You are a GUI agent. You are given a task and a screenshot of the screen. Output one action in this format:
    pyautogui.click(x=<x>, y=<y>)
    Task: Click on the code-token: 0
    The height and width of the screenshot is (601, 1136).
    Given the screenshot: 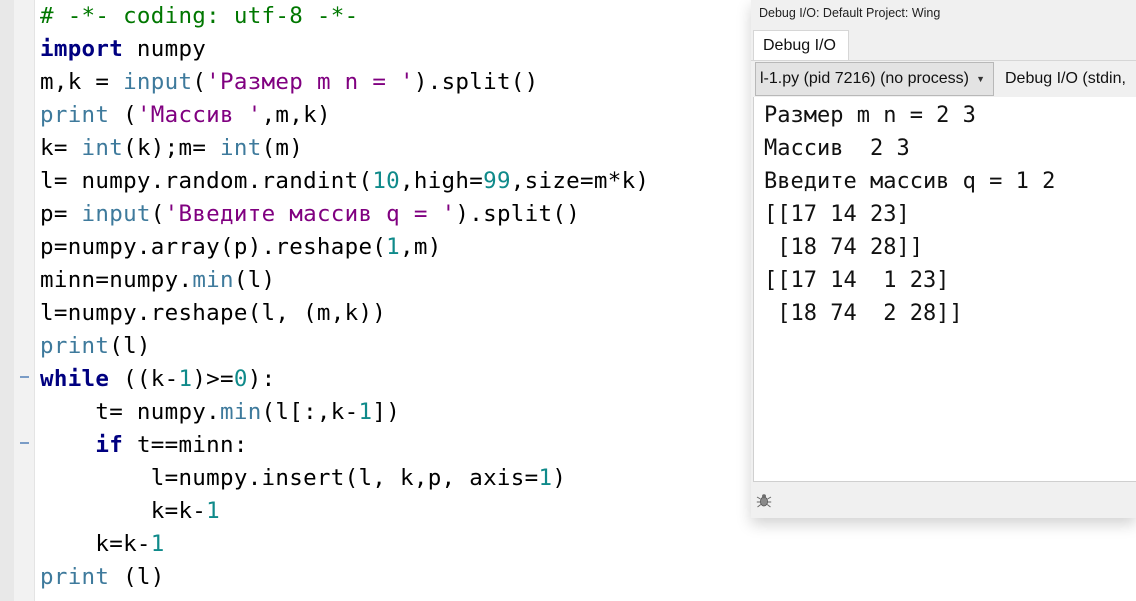 What is the action you would take?
    pyautogui.click(x=240, y=379)
    